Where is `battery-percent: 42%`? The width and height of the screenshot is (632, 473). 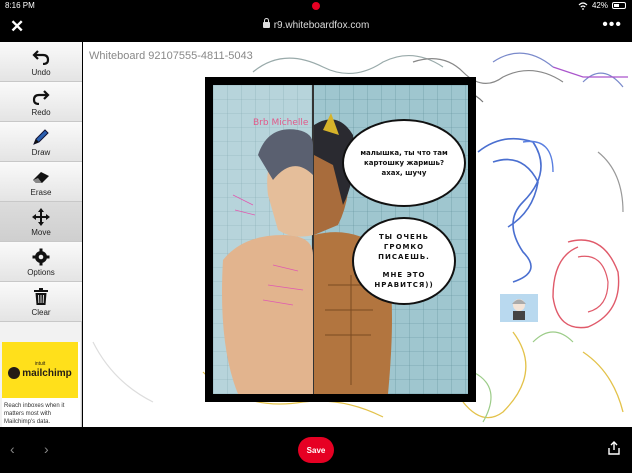 battery-percent: 42% is located at coordinates (599, 5).